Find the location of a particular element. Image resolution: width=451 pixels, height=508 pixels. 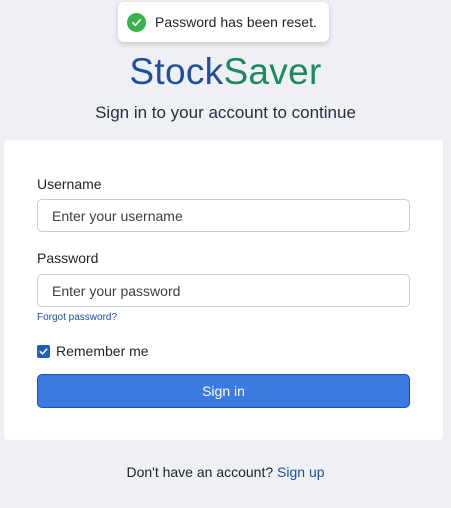

brand-logo-part2: Saver is located at coordinates (272, 71).